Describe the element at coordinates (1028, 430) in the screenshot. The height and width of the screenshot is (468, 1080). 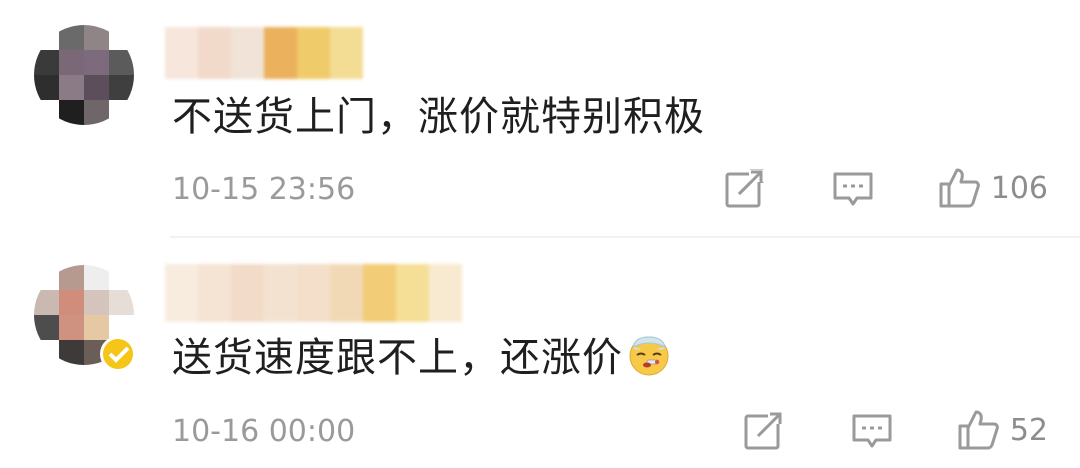
I see `like-count: 52` at that location.